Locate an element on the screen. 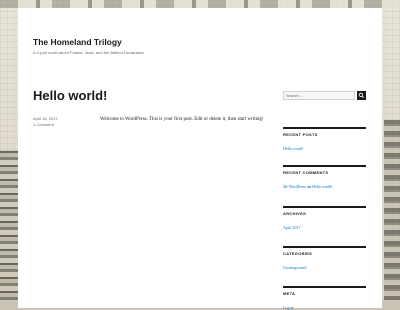 The height and width of the screenshot is (310, 400). meta-login-link: Log in is located at coordinates (324, 307).